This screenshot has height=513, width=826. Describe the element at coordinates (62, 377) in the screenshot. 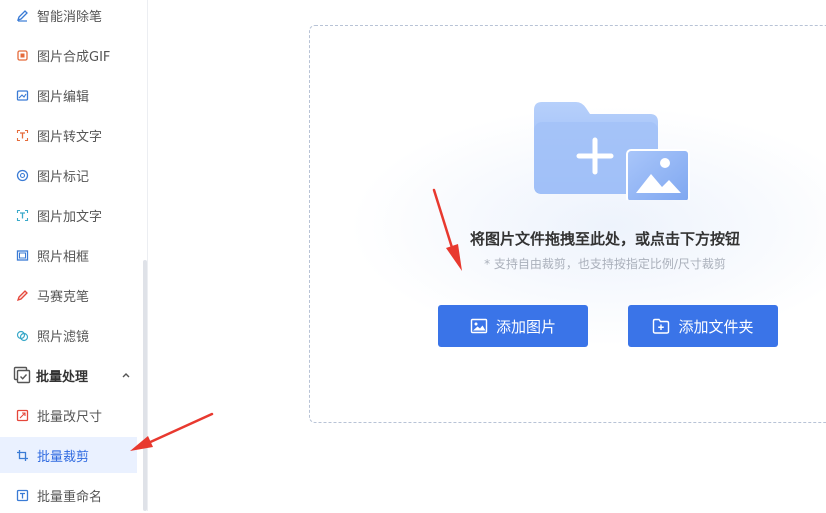

I see `sidebar-group-label: 批量处理` at that location.